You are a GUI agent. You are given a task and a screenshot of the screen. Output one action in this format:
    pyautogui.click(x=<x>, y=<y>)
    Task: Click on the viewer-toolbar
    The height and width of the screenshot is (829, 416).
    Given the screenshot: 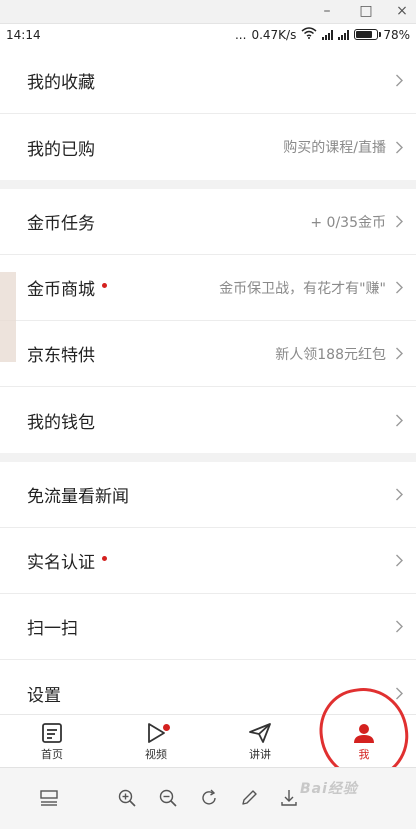 What is the action you would take?
    pyautogui.click(x=208, y=798)
    